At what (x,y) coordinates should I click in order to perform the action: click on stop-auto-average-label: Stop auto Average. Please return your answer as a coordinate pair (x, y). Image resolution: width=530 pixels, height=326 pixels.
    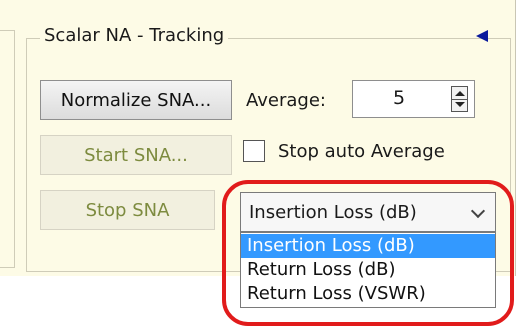
    Looking at the image, I should click on (361, 151).